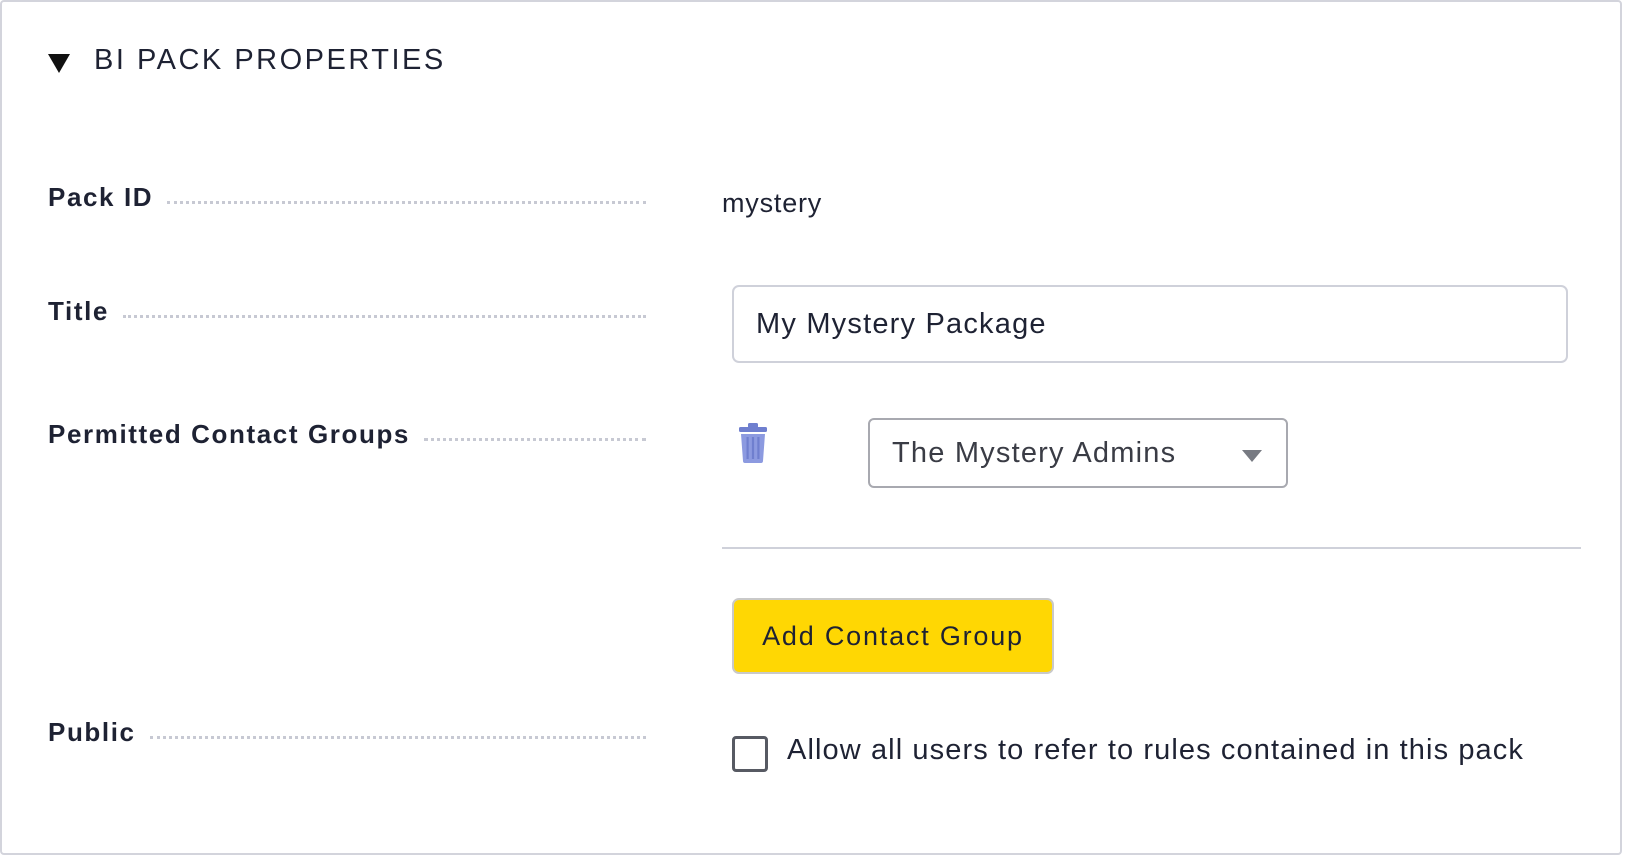  Describe the element at coordinates (270, 59) in the screenshot. I see `section-title: BI PACK PROPERTIES` at that location.